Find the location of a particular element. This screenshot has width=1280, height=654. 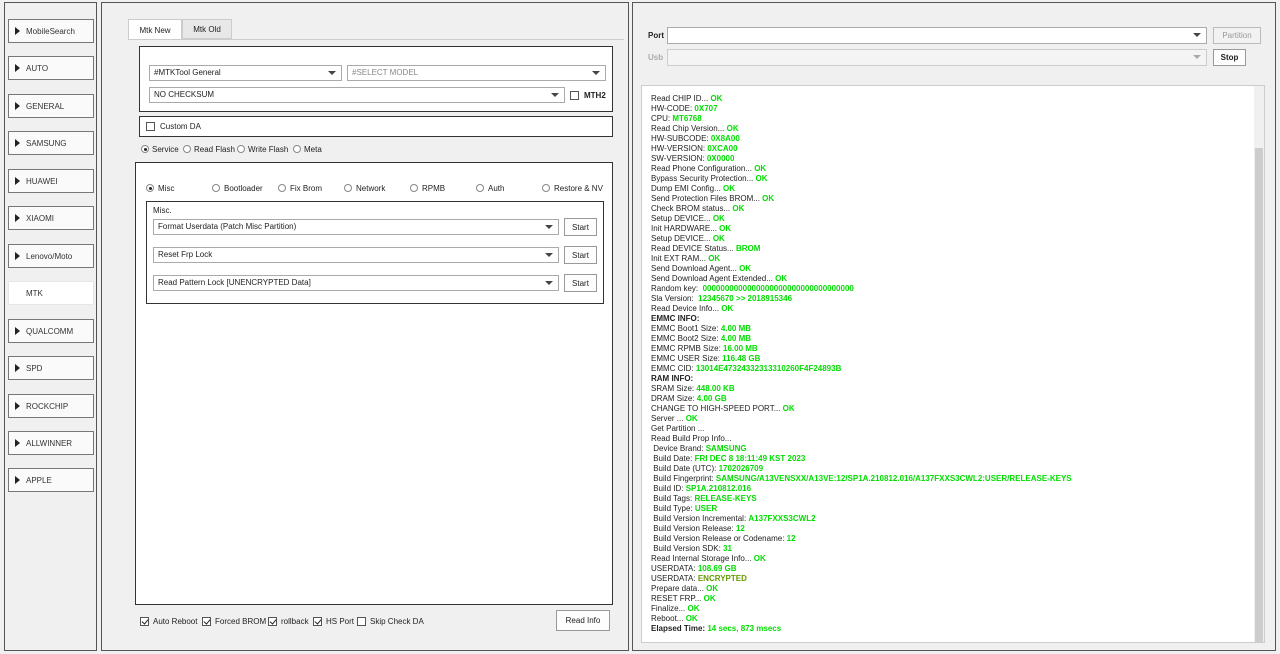

hs-port-checkbox is located at coordinates (317, 621).